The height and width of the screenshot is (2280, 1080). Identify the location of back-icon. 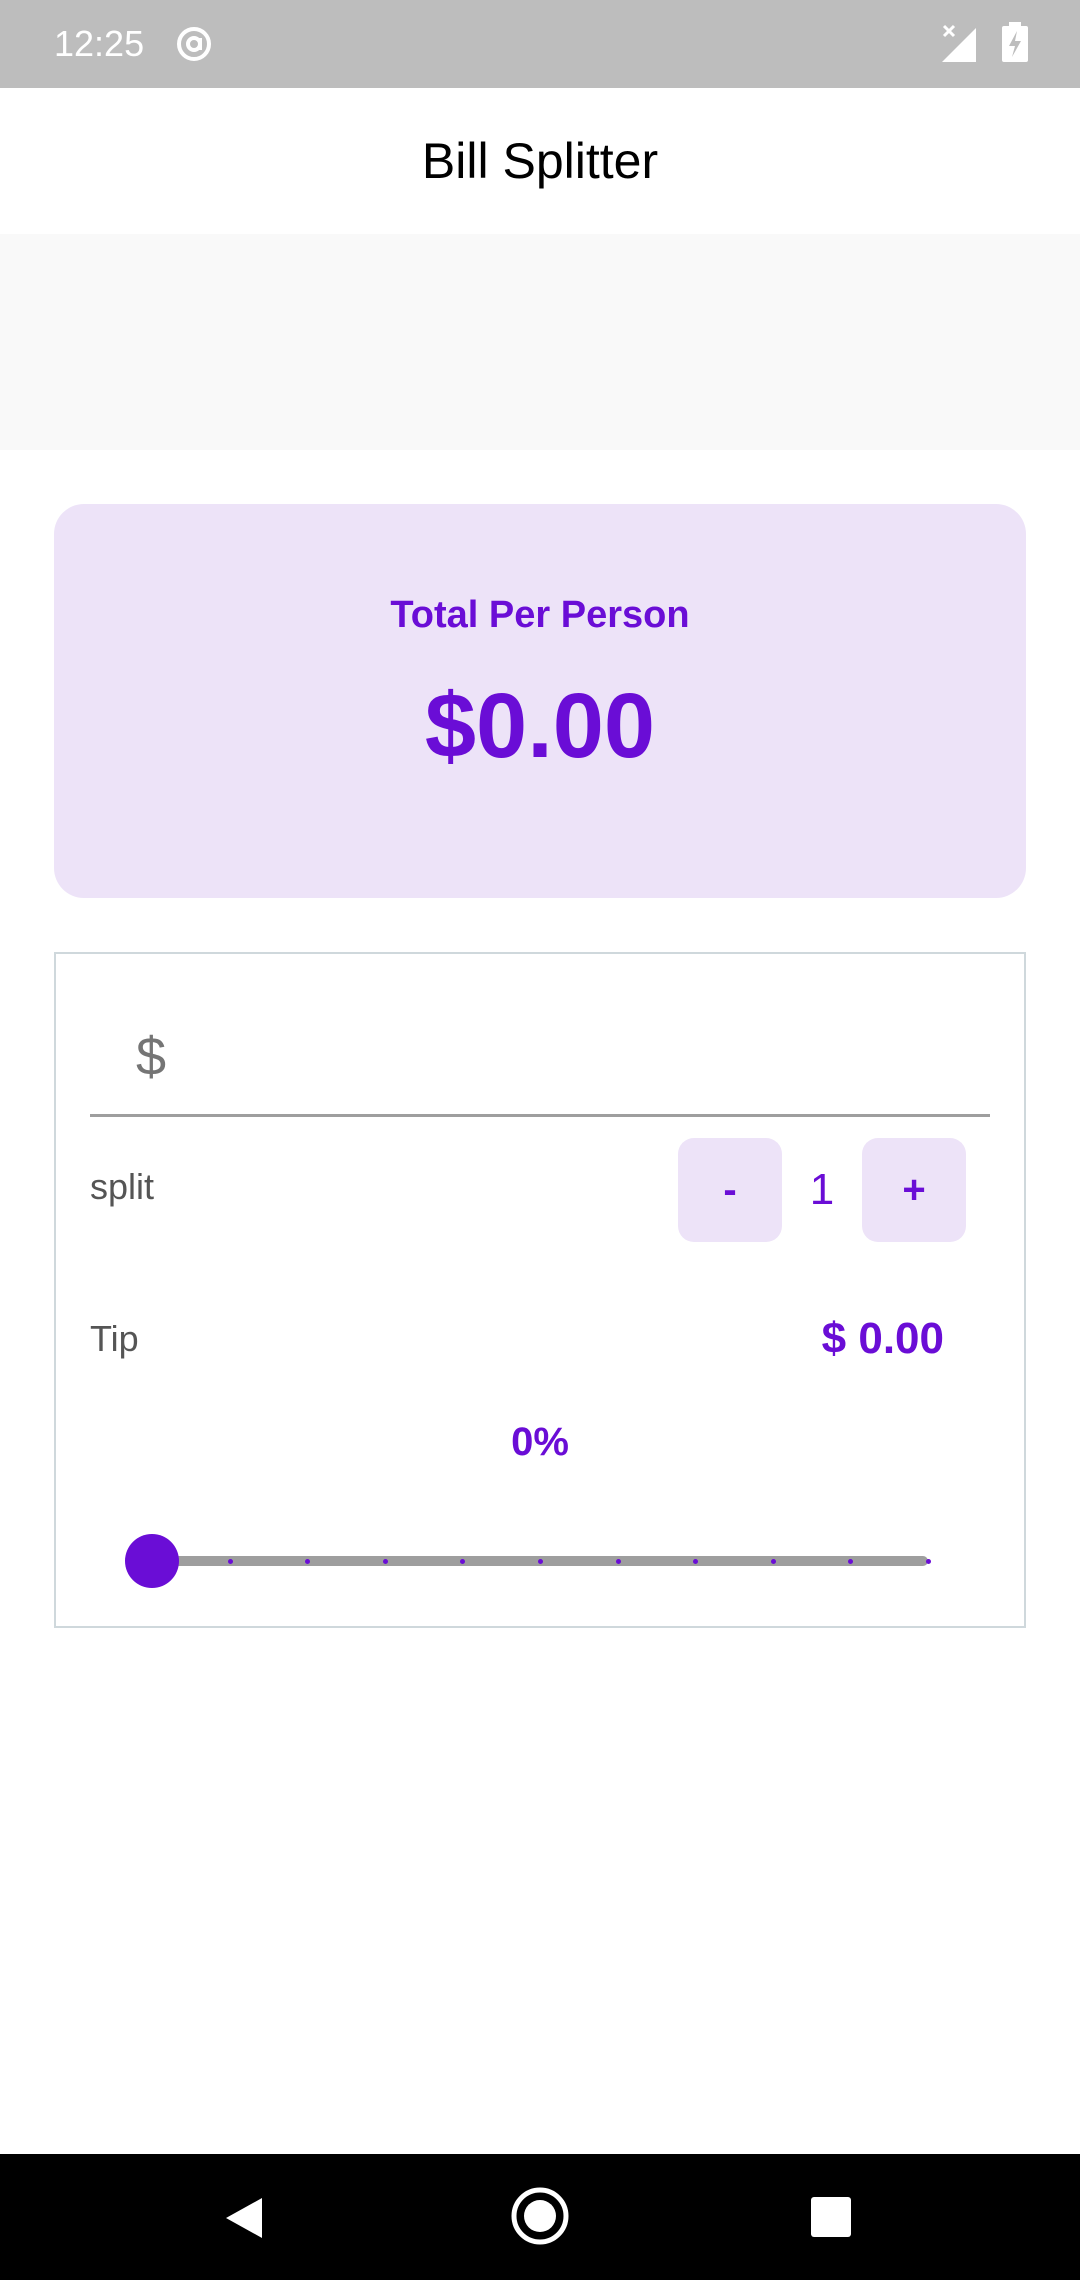
(244, 2220).